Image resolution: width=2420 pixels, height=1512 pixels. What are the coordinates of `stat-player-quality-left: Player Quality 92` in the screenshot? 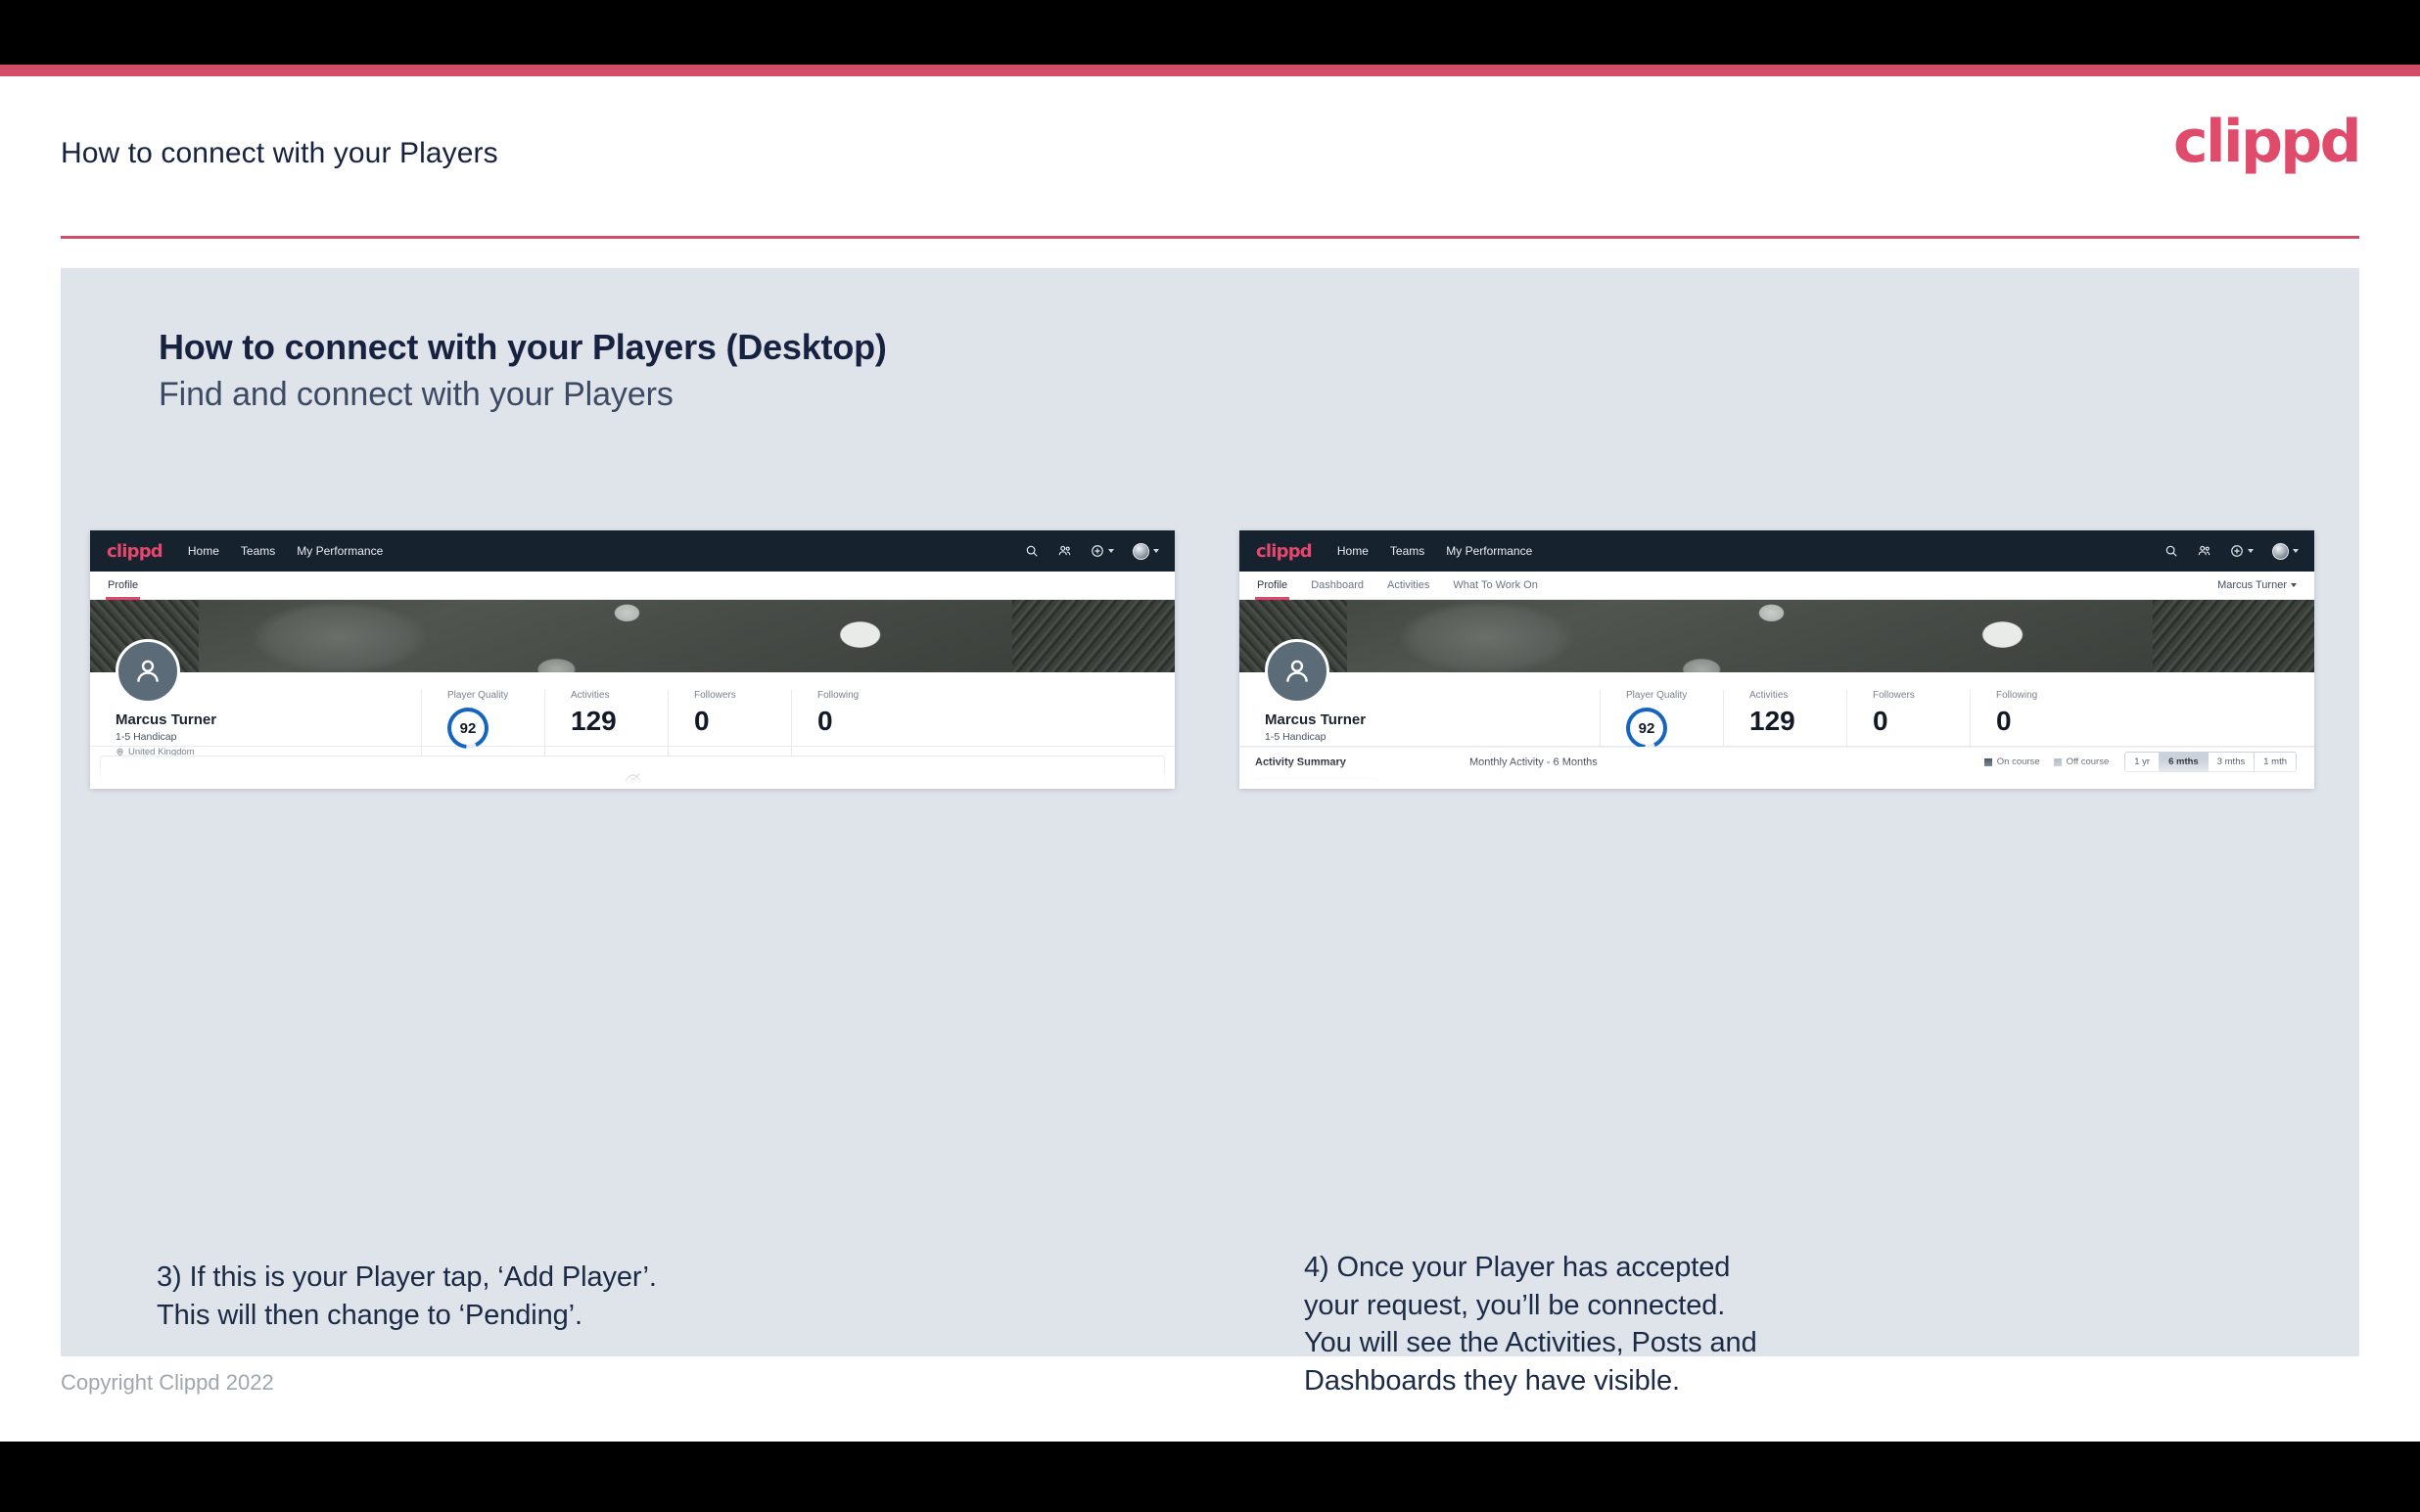 It's located at (482, 727).